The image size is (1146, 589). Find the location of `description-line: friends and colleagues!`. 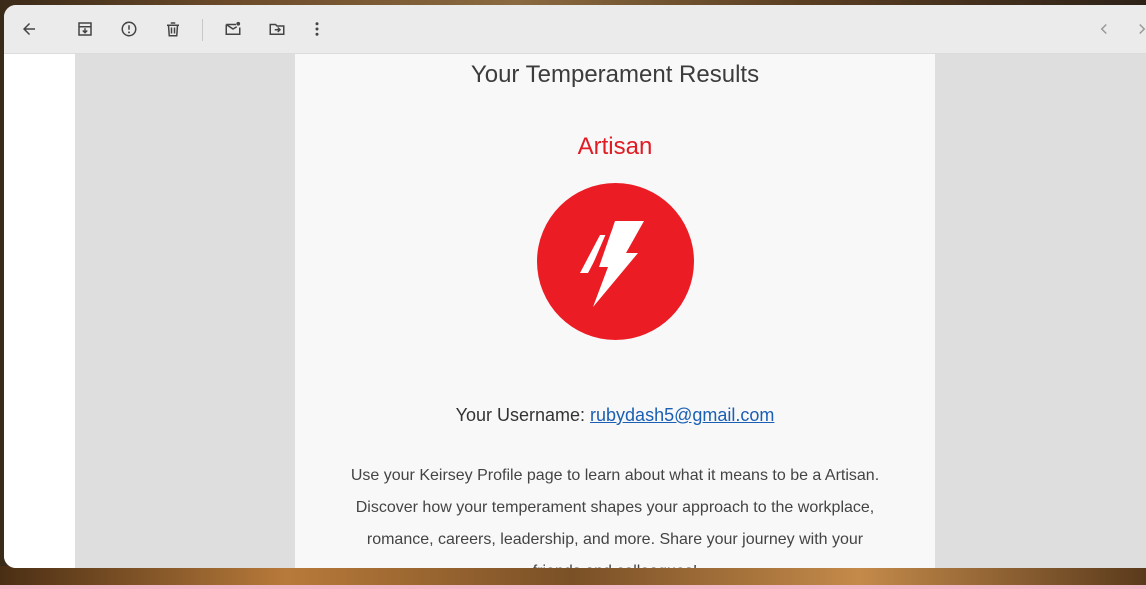

description-line: friends and colleagues! is located at coordinates (615, 562).